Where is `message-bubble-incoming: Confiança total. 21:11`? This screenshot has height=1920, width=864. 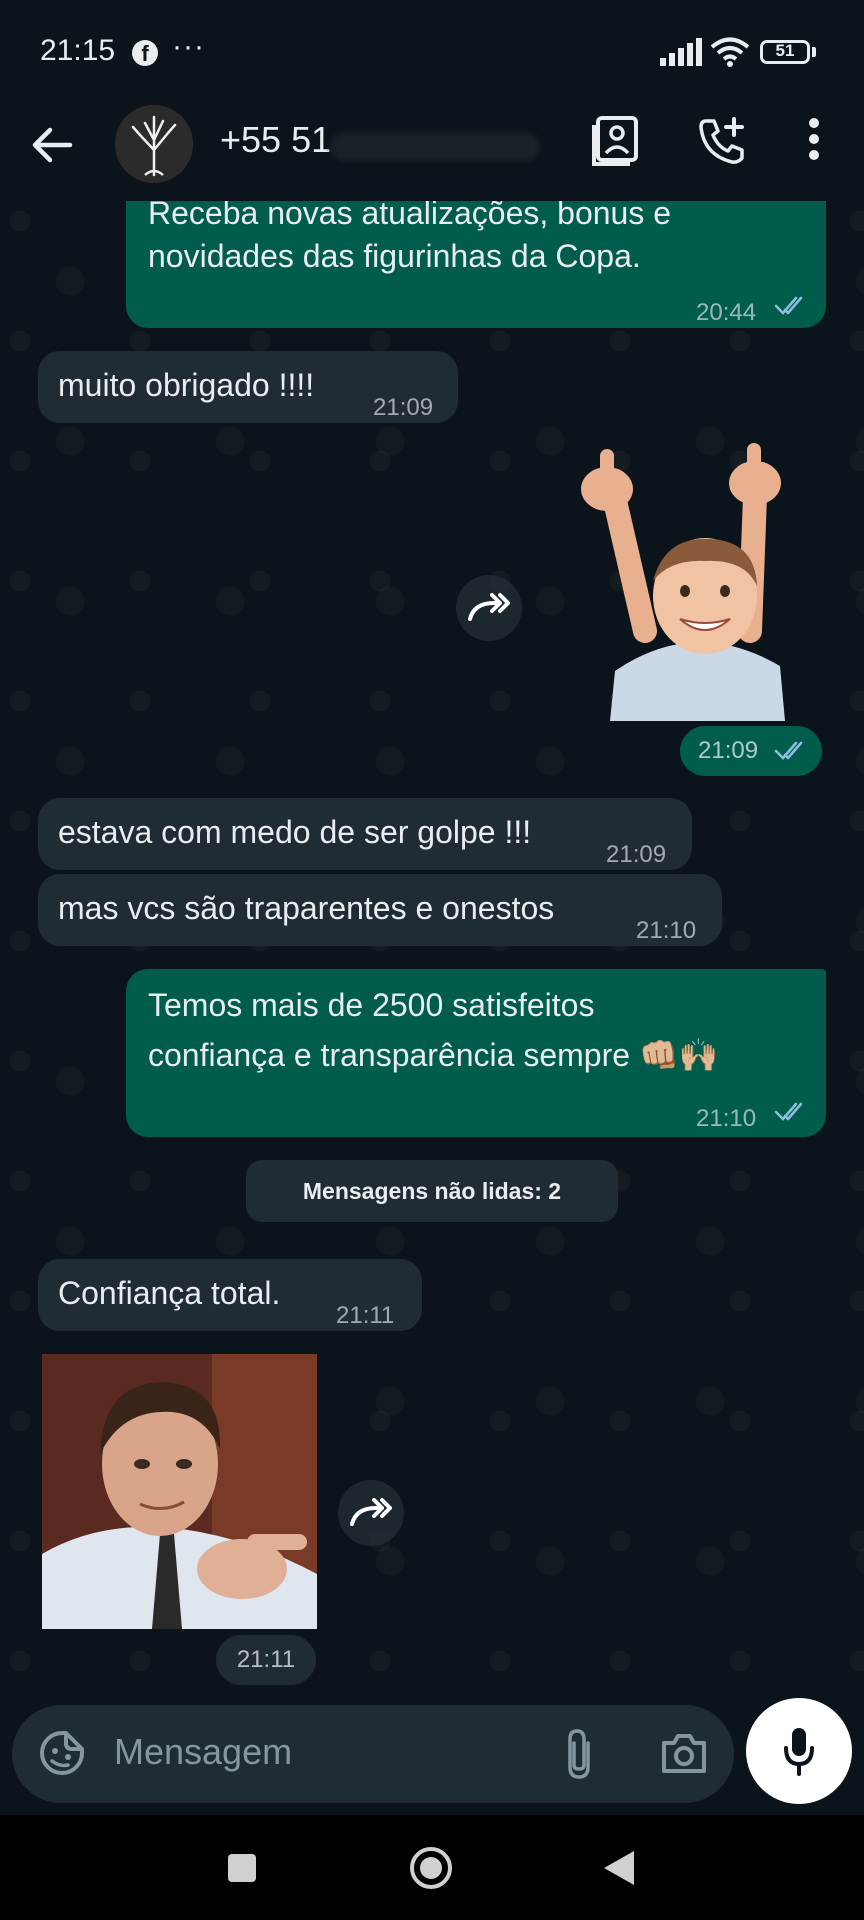 message-bubble-incoming: Confiança total. 21:11 is located at coordinates (230, 1295).